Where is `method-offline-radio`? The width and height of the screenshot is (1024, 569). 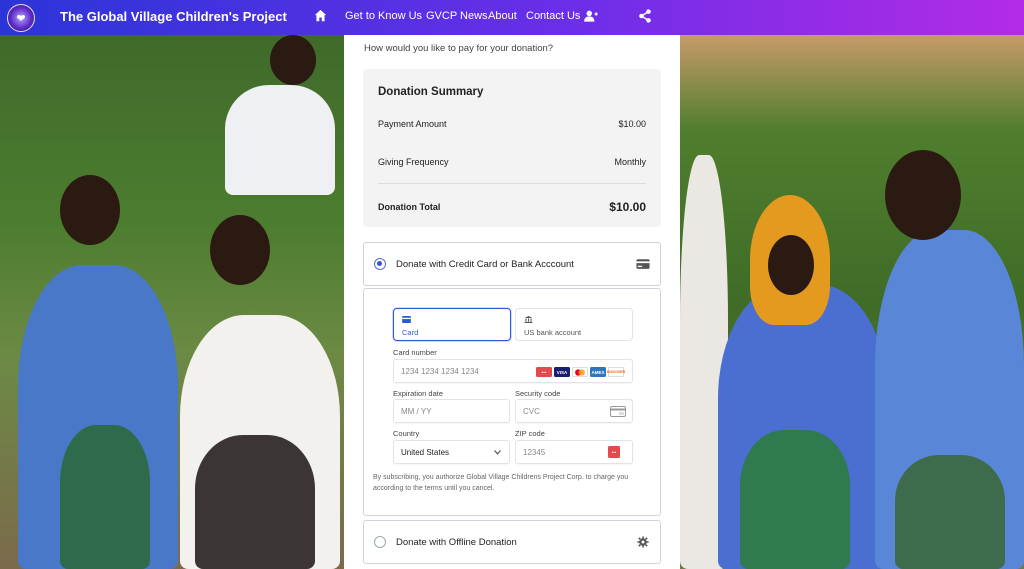
method-offline-radio is located at coordinates (380, 542).